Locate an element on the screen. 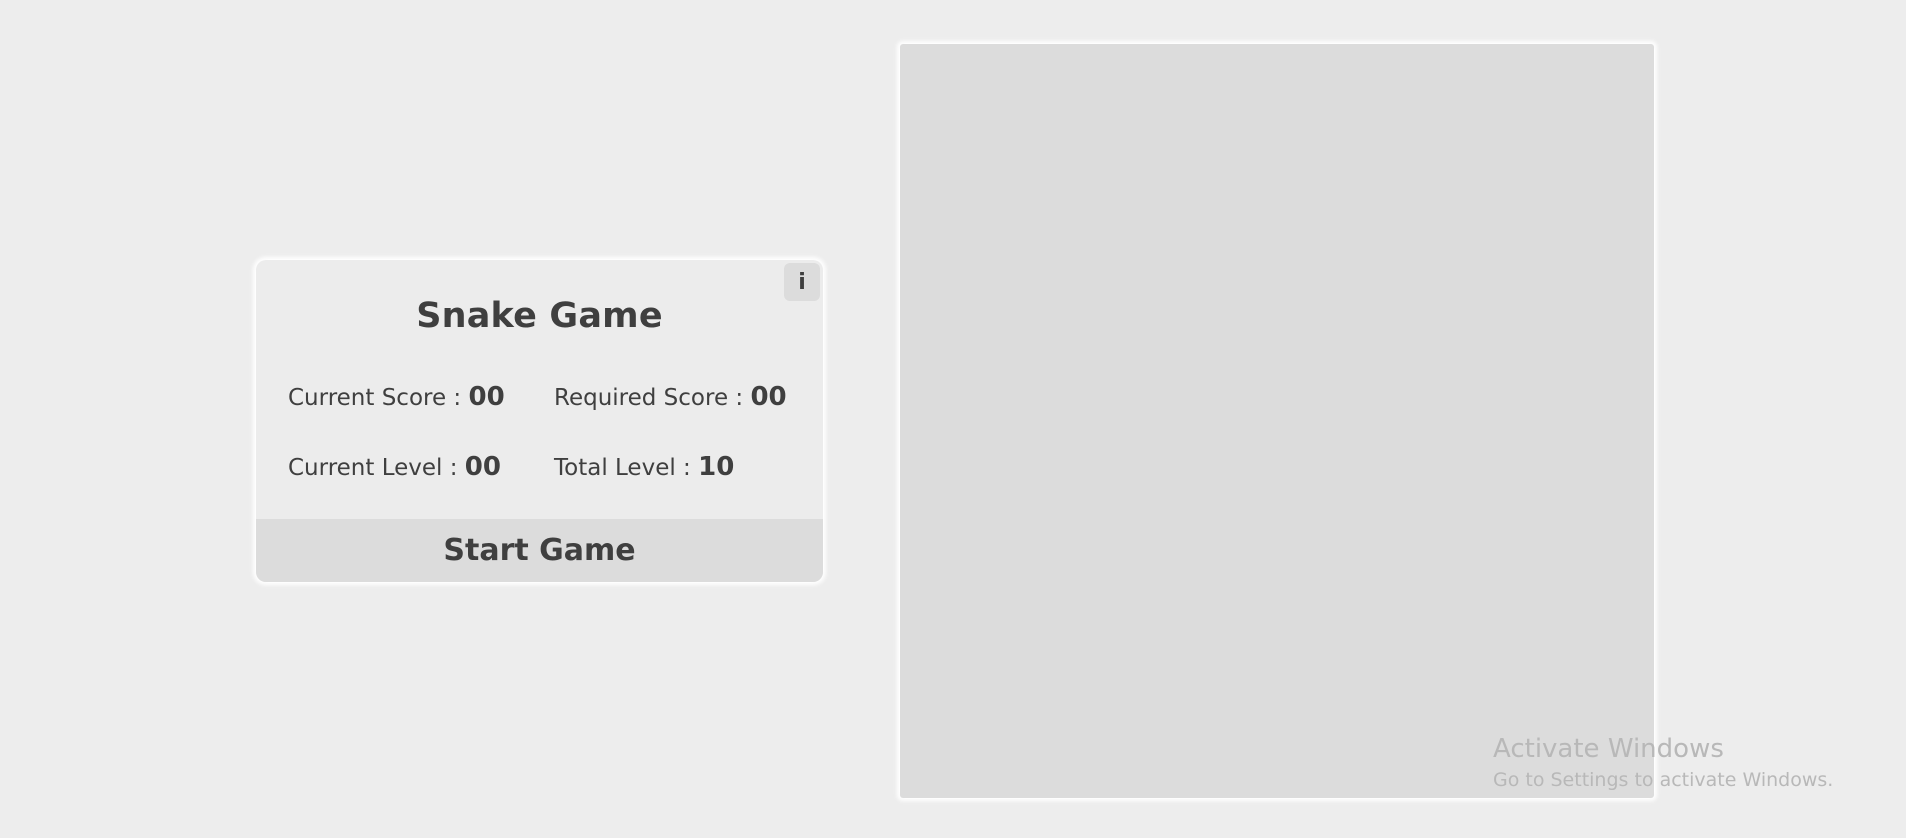  required-score: Required Score : 00 is located at coordinates (670, 397).